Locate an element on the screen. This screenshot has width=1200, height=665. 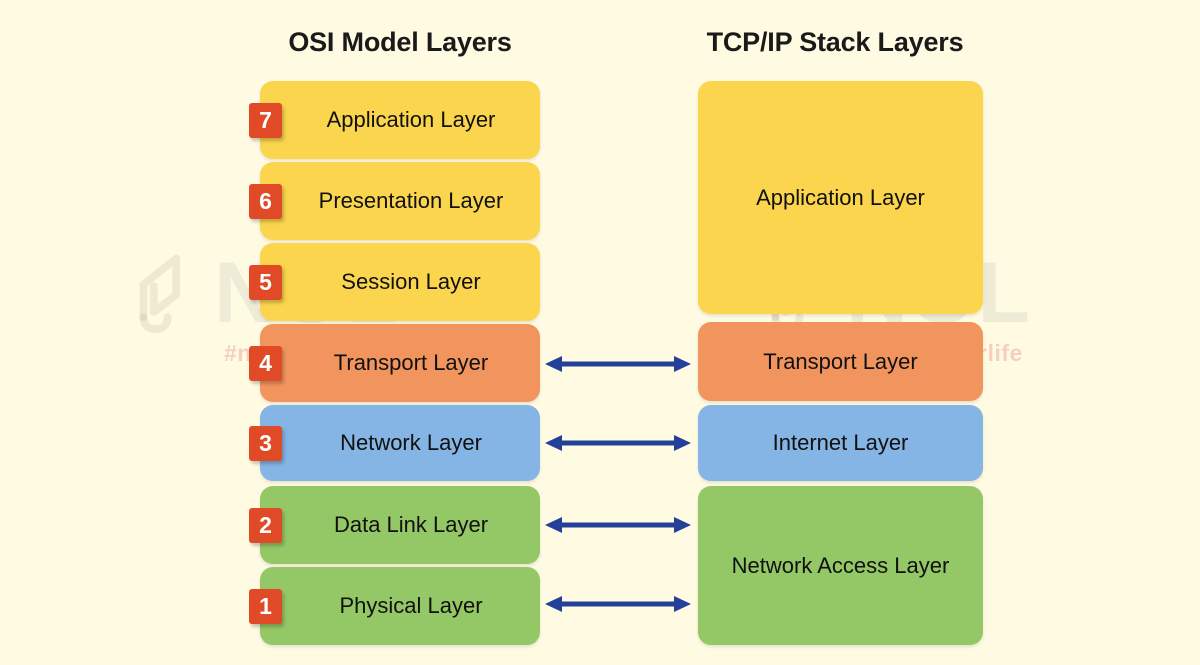
osi-layer-label: Presentation Layer is located at coordinates (411, 200).